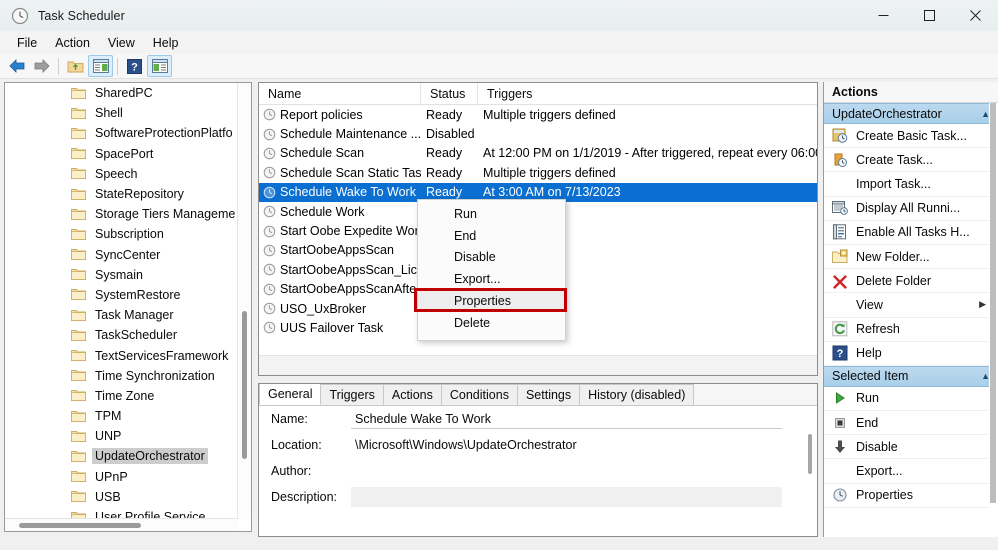 Image resolution: width=998 pixels, height=550 pixels. I want to click on details-vertical-scroll-thumb, so click(810, 454).